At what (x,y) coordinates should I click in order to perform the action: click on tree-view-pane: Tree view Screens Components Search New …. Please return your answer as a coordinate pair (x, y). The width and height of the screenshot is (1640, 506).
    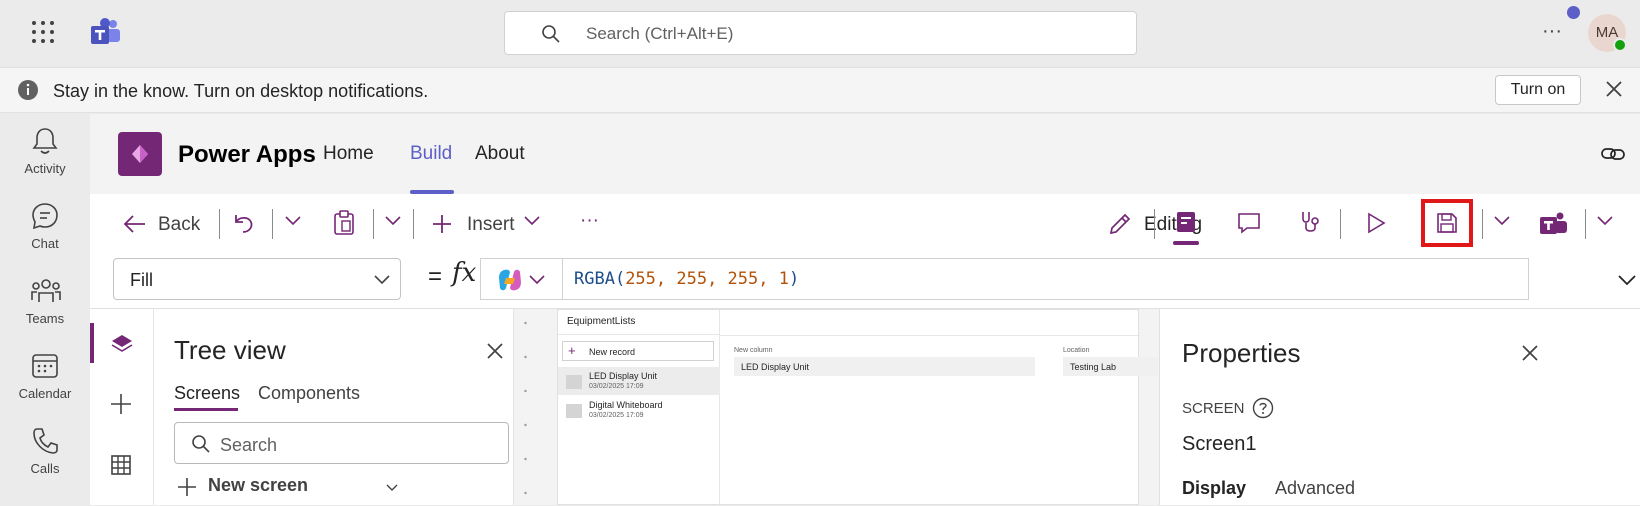
    Looking at the image, I should click on (334, 407).